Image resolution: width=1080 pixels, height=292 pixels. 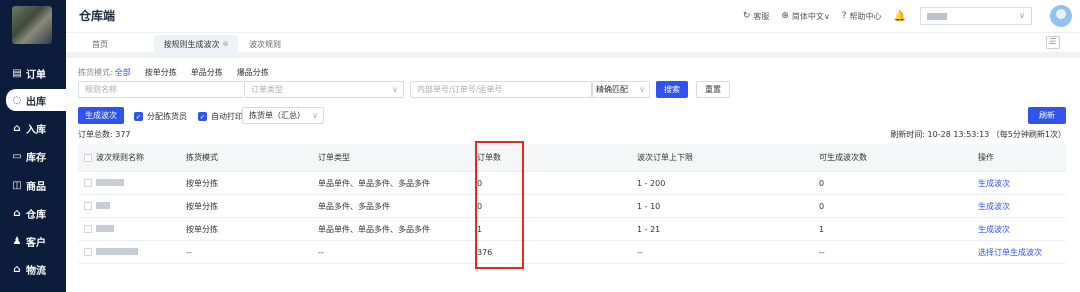 I want to click on reset-button: 重置, so click(x=713, y=89).